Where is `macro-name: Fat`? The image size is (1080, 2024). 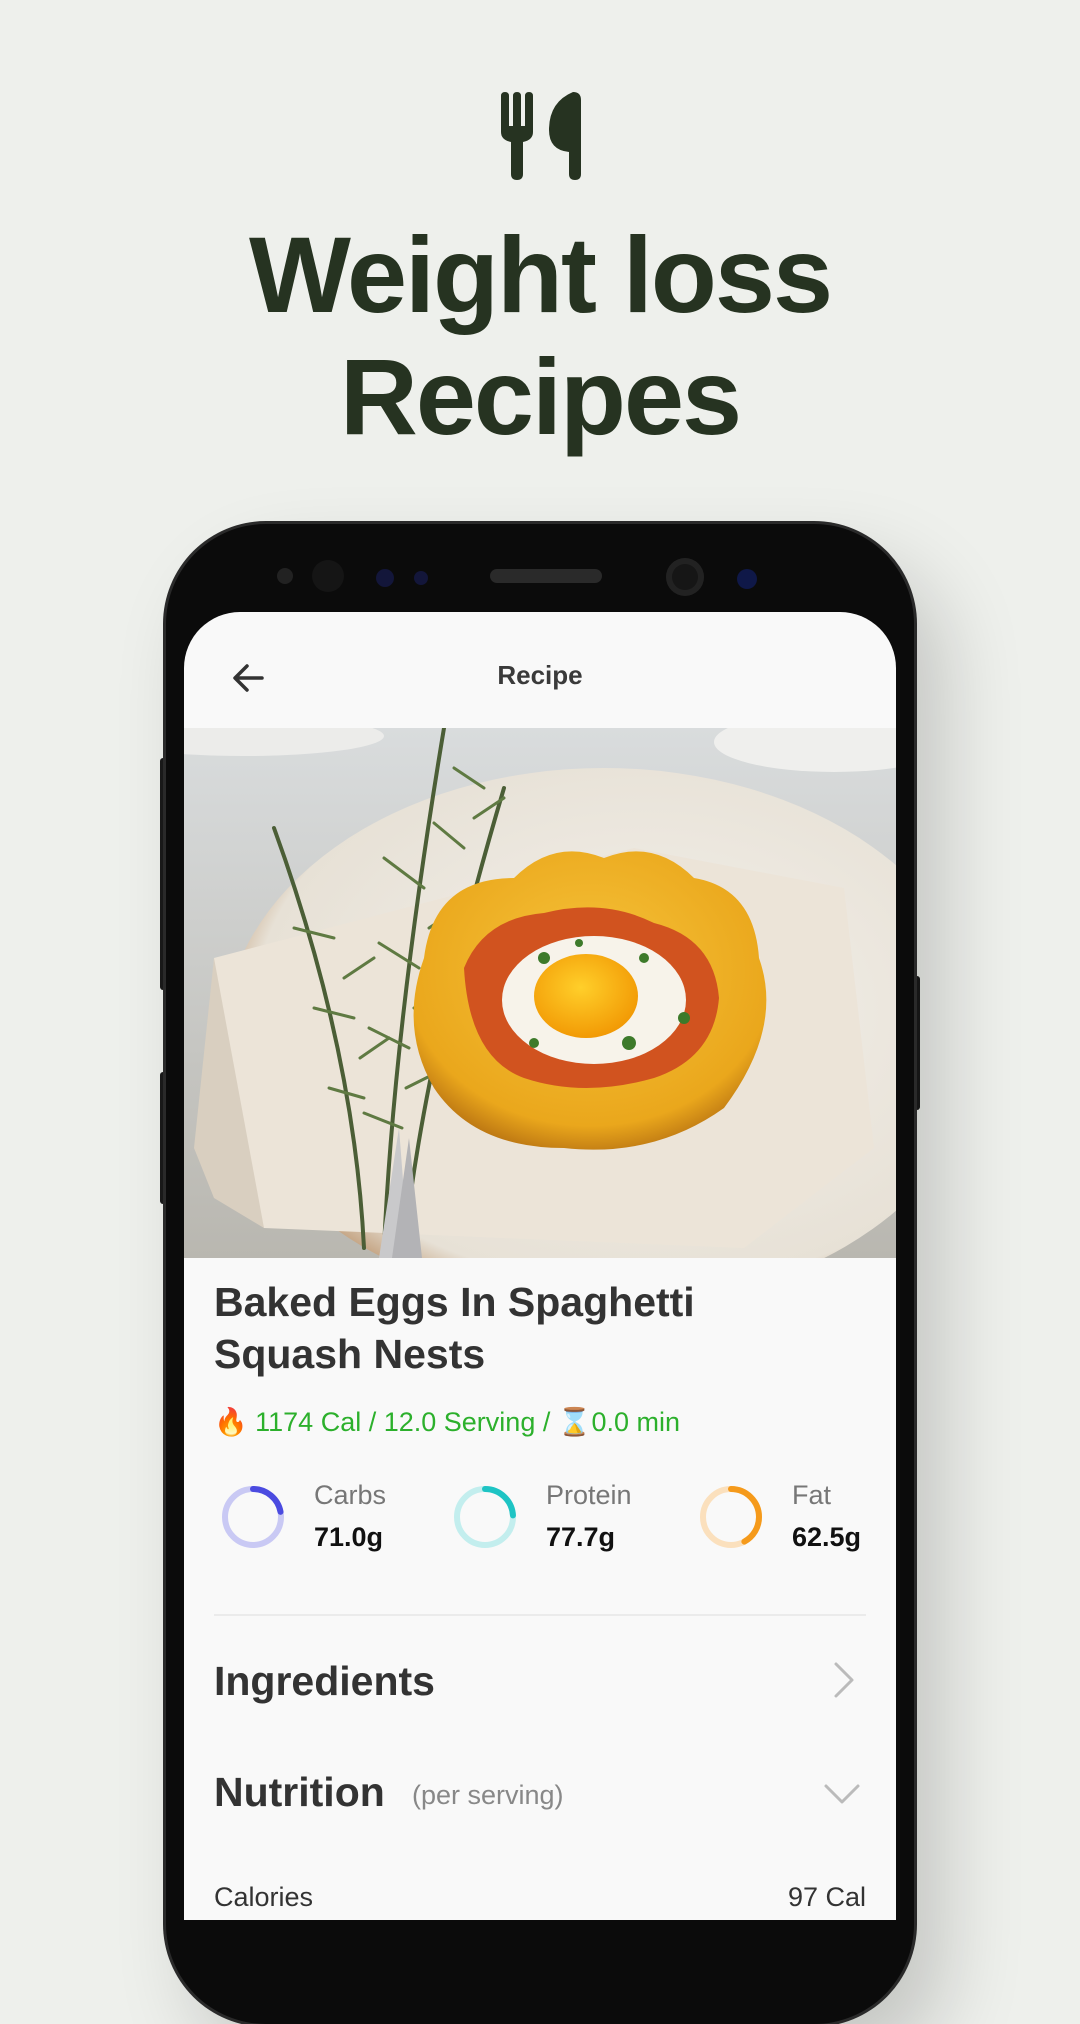
macro-name: Fat is located at coordinates (812, 1495).